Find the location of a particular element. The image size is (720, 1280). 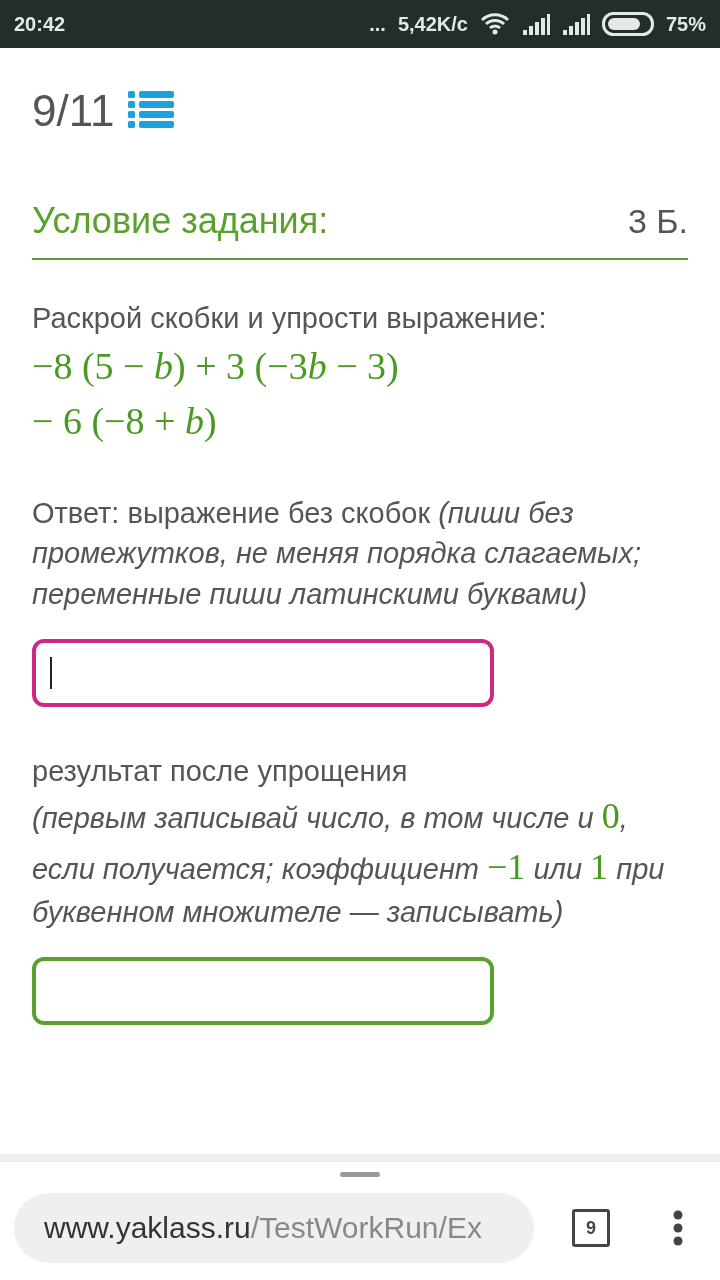

sheet-handle is located at coordinates (360, 1174).